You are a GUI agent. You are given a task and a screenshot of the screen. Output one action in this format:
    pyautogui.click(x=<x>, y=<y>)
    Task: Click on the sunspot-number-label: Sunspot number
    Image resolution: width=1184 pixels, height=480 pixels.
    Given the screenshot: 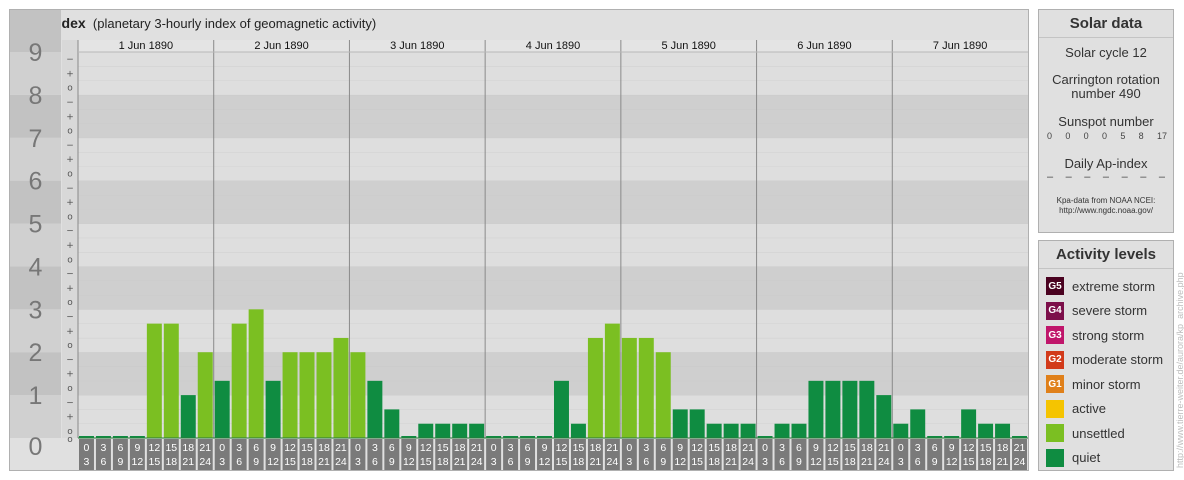 What is the action you would take?
    pyautogui.click(x=1106, y=121)
    